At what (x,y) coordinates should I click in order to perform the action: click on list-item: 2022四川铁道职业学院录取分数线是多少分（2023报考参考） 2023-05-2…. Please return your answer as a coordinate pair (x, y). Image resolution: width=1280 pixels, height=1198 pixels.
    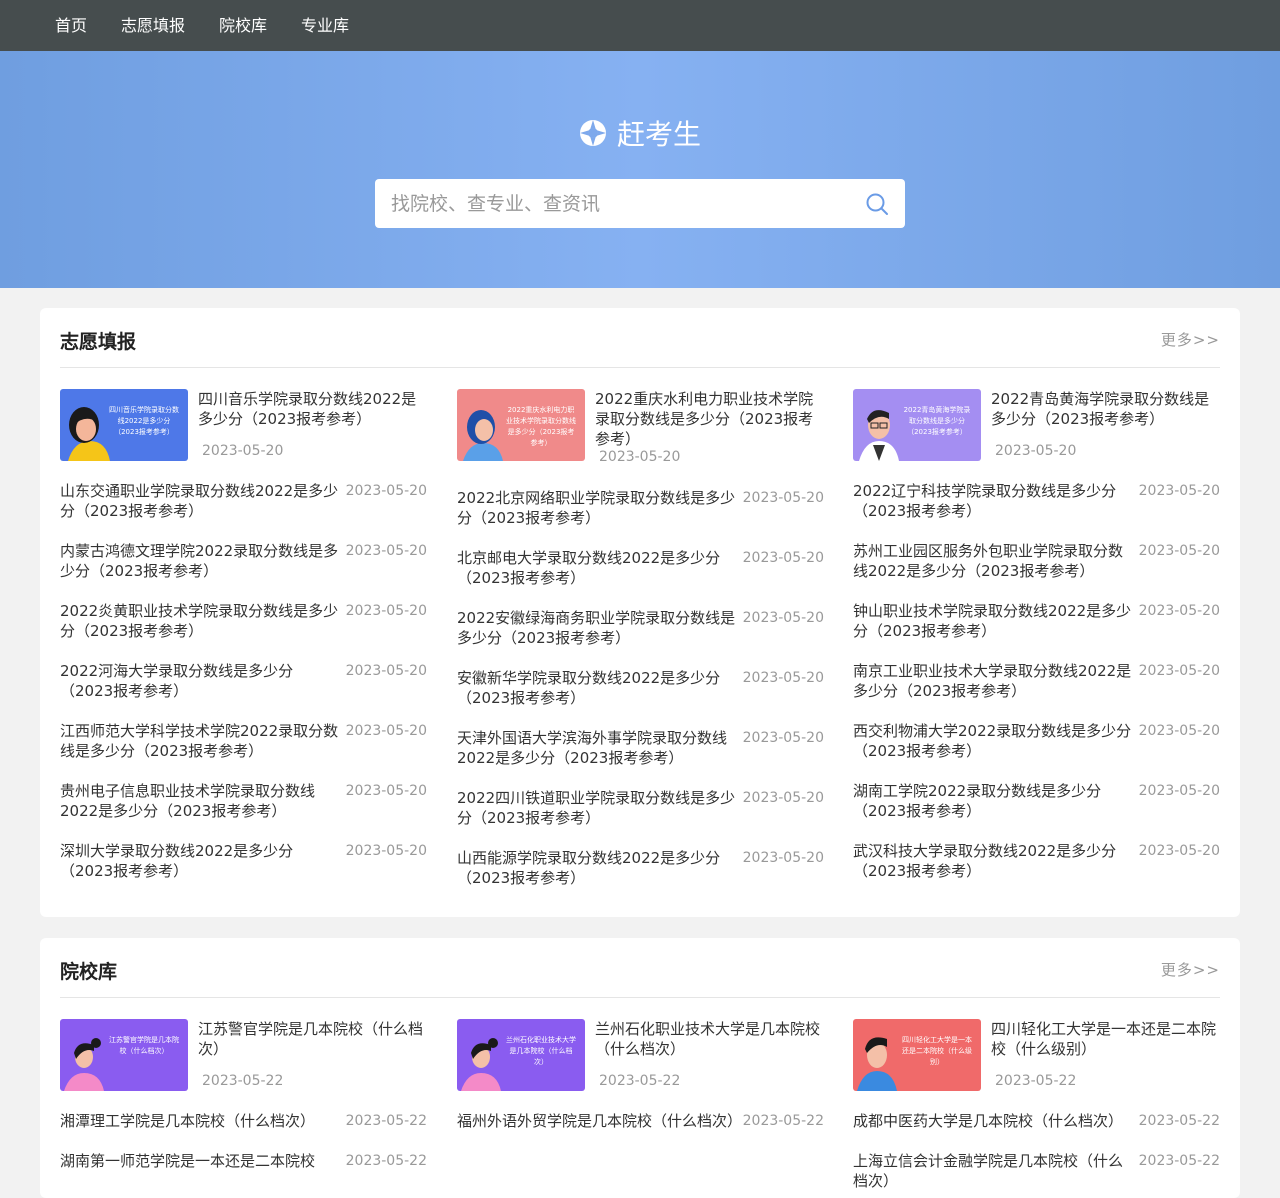
    Looking at the image, I should click on (640, 808).